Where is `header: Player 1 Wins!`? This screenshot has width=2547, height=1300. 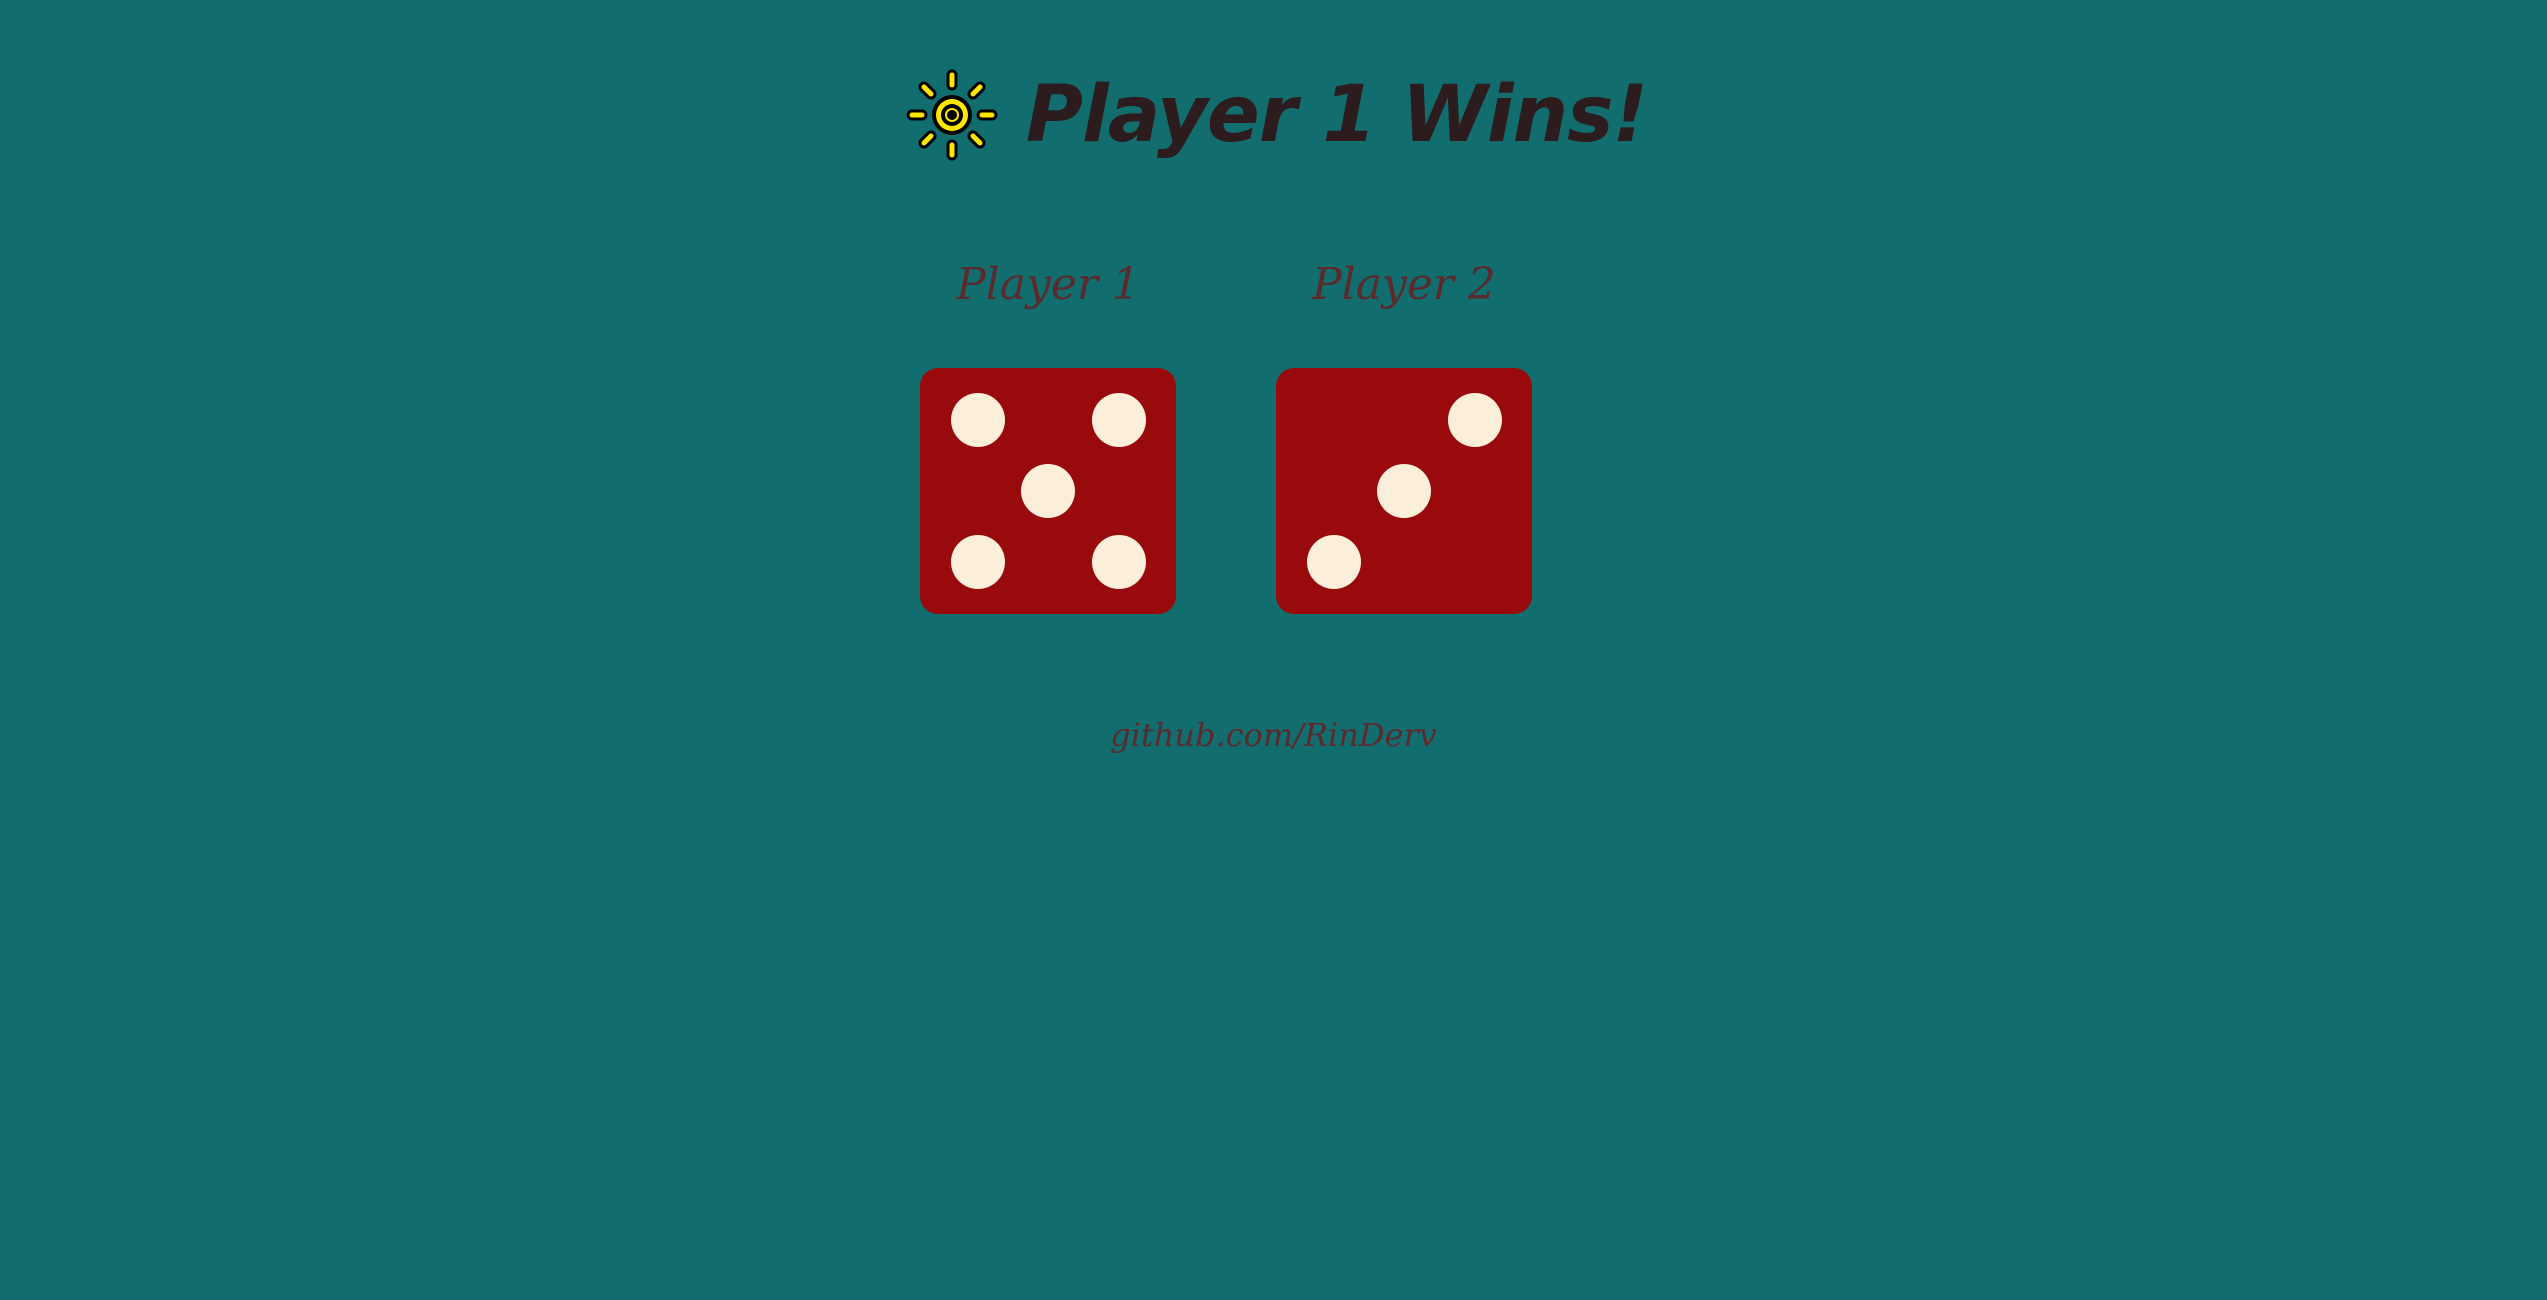
header: Player 1 Wins! is located at coordinates (1273, 115).